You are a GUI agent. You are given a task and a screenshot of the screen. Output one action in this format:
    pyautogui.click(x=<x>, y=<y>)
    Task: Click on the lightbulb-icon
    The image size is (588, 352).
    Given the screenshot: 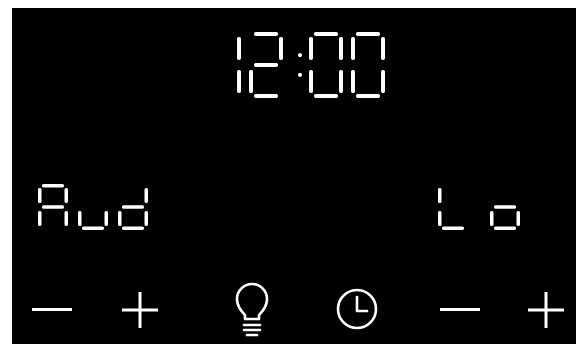 What is the action you would take?
    pyautogui.click(x=252, y=309)
    